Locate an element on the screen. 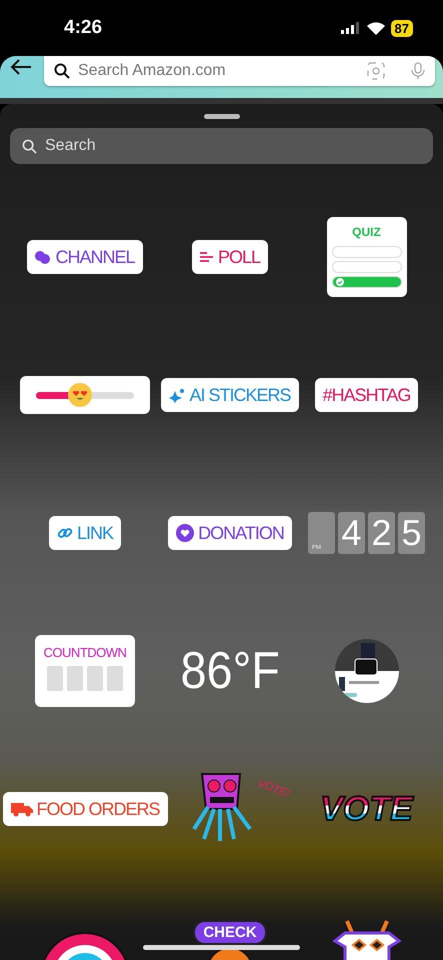  status-time: 4:26 is located at coordinates (83, 28).